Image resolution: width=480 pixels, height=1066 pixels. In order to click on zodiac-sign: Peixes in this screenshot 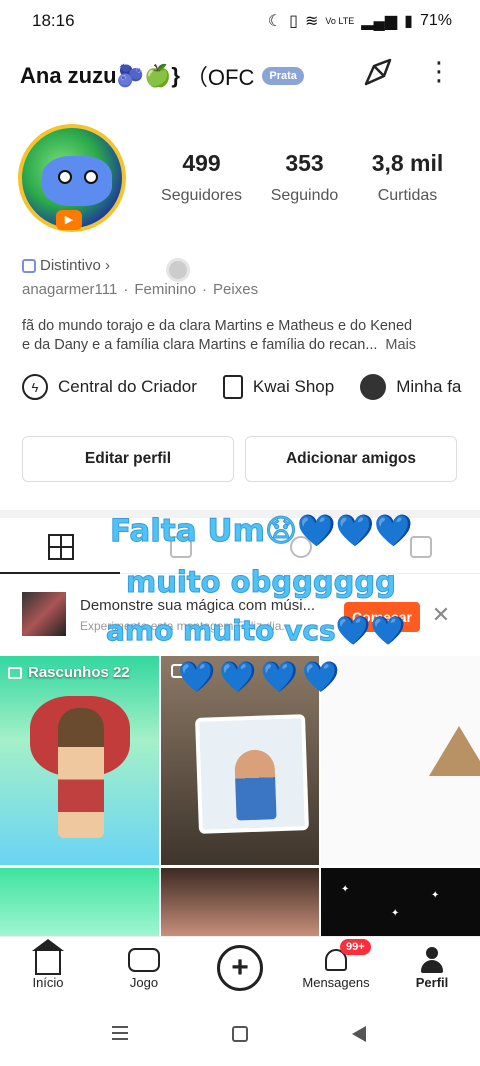, I will do `click(236, 289)`.